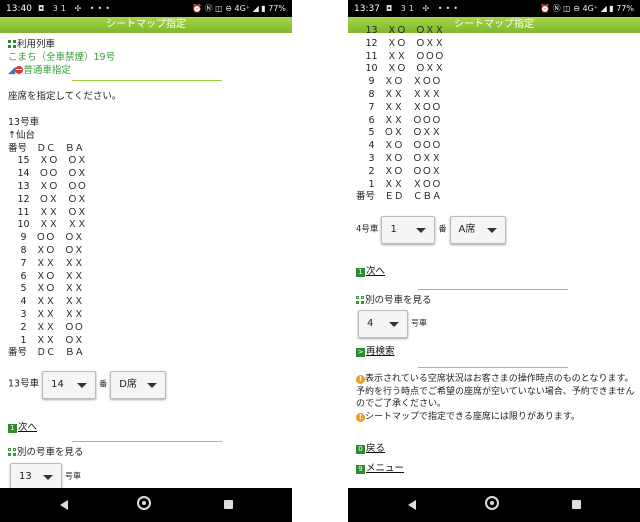 This screenshot has width=640, height=522. Describe the element at coordinates (376, 271) in the screenshot. I see `next-label: 次へ` at that location.